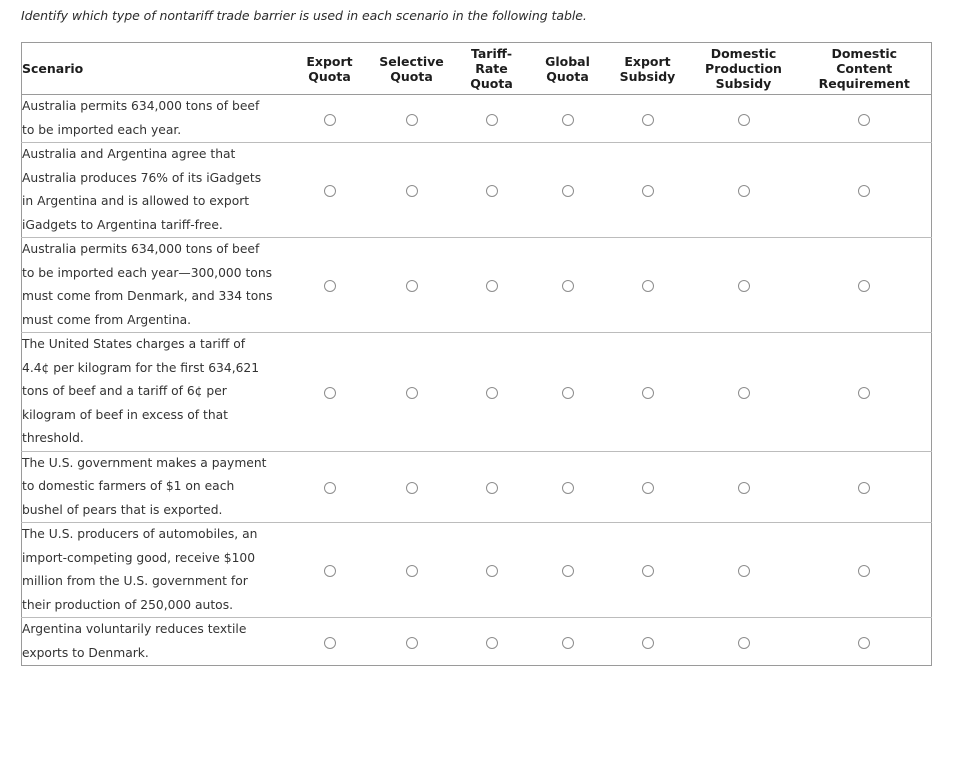 The height and width of the screenshot is (761, 953). Describe the element at coordinates (53, 68) in the screenshot. I see `column-header-scenario: Scenario` at that location.